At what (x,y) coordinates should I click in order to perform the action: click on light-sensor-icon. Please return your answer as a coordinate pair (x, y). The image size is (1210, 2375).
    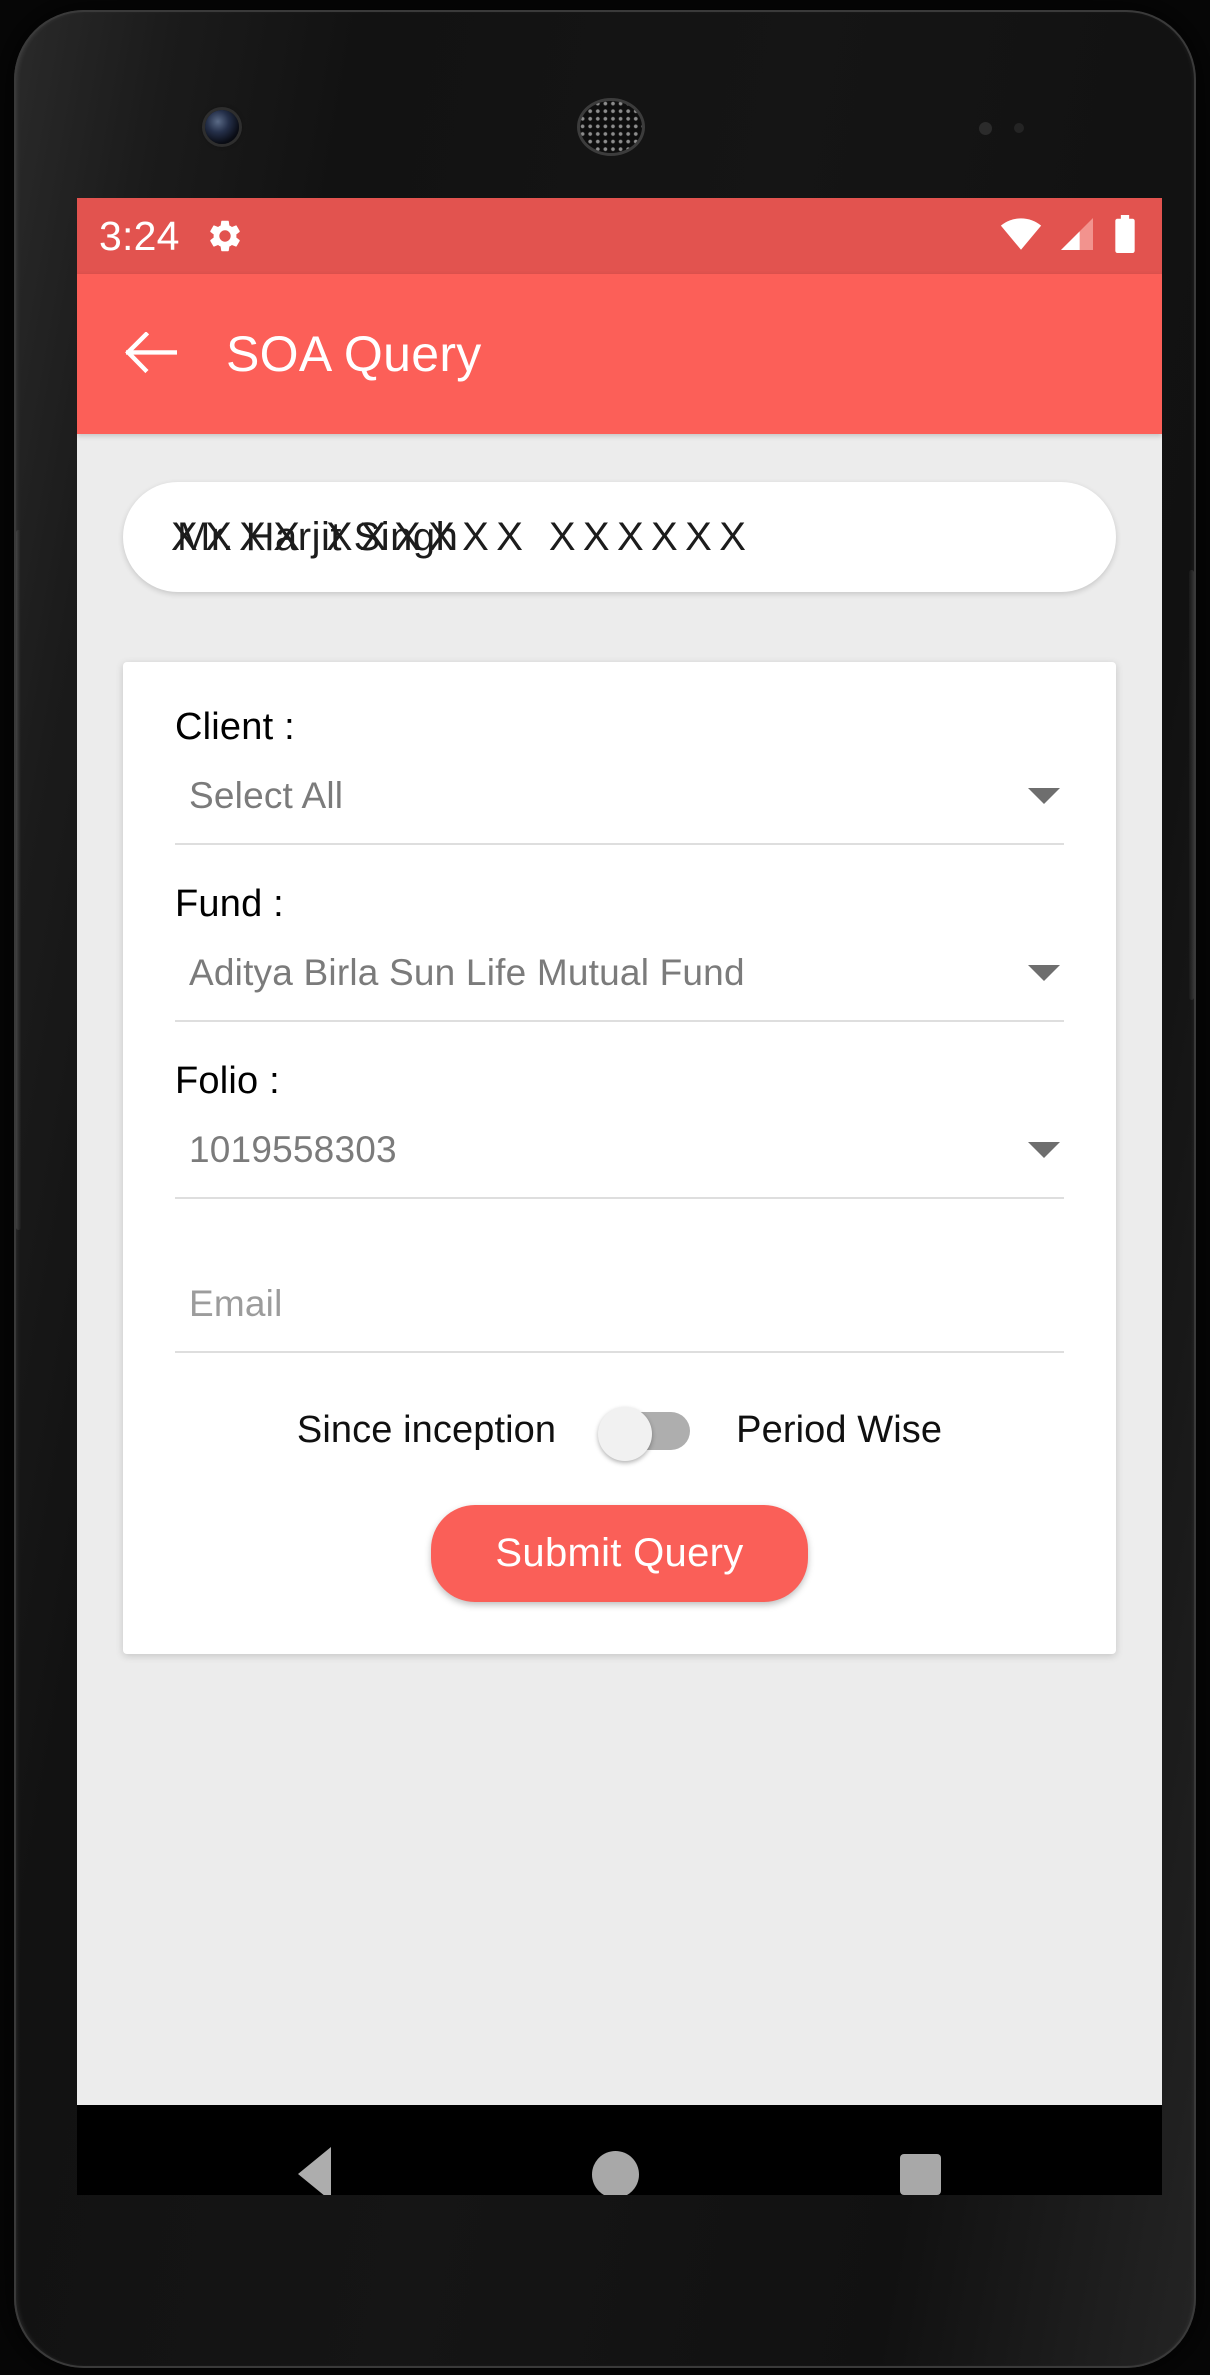
    Looking at the image, I should click on (1019, 128).